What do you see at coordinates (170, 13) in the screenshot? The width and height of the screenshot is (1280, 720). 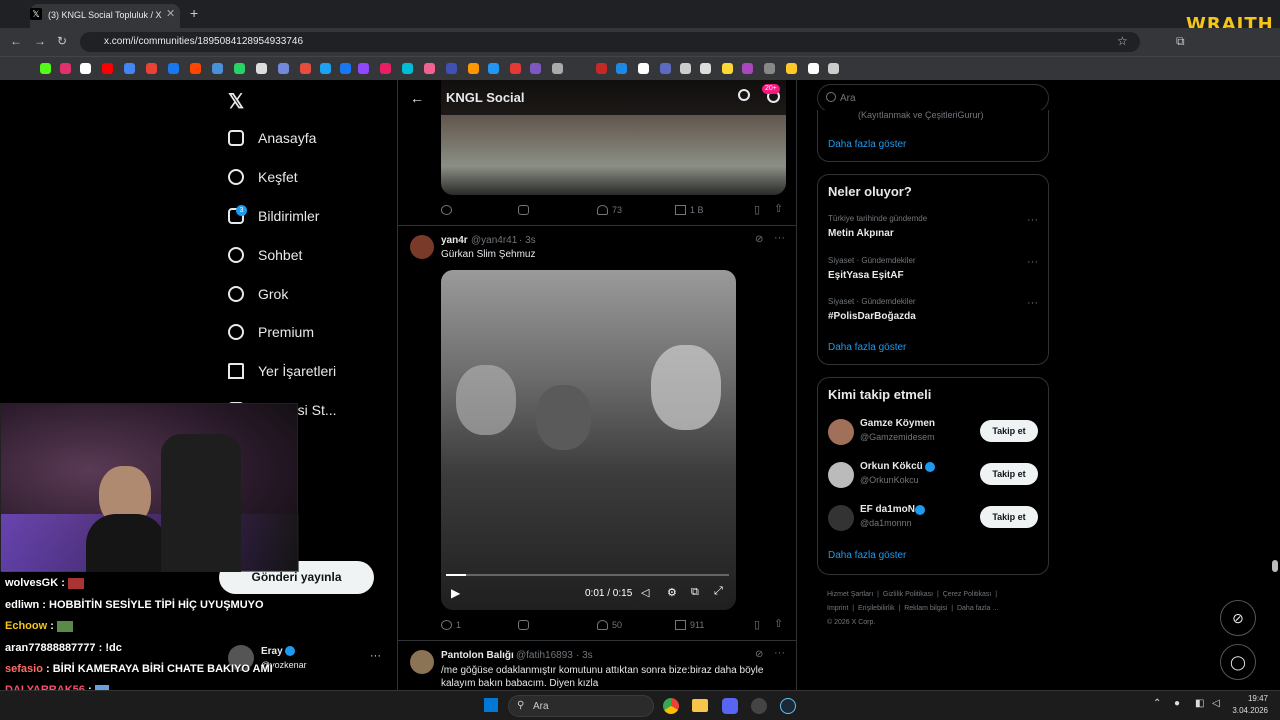 I see `close-tab-icon: ✕` at bounding box center [170, 13].